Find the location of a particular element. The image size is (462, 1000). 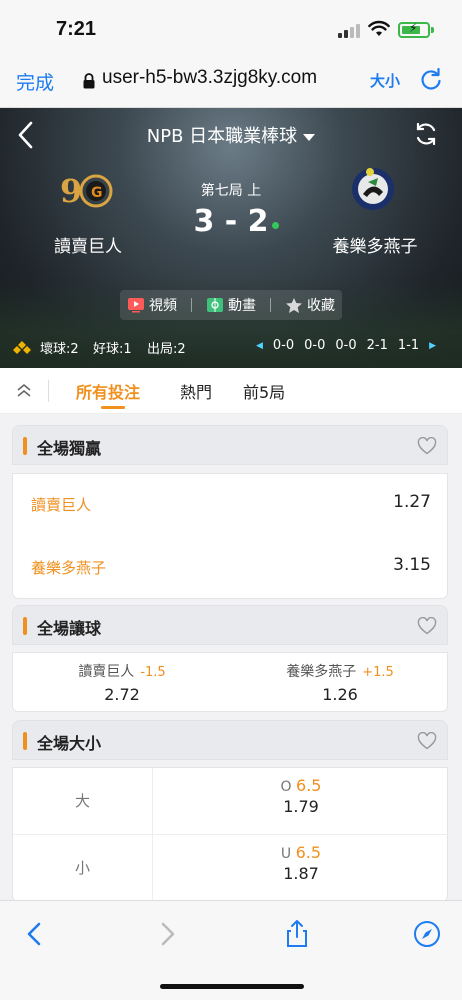

home-indicator is located at coordinates (232, 986).